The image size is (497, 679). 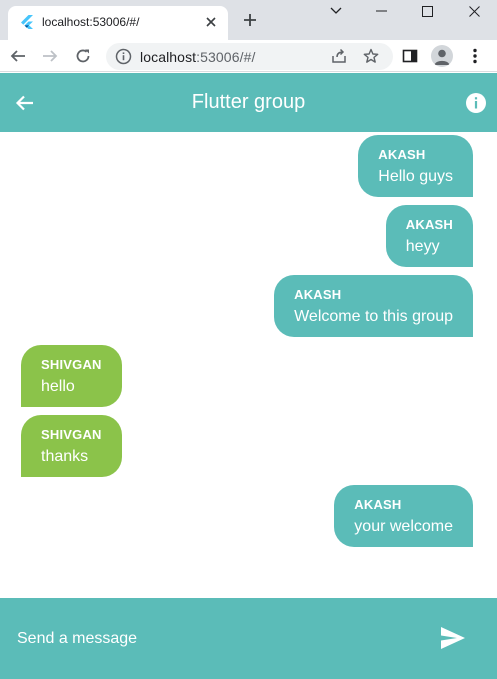 What do you see at coordinates (403, 516) in the screenshot?
I see `outgoing-message-bubble: AKASH your welcome` at bounding box center [403, 516].